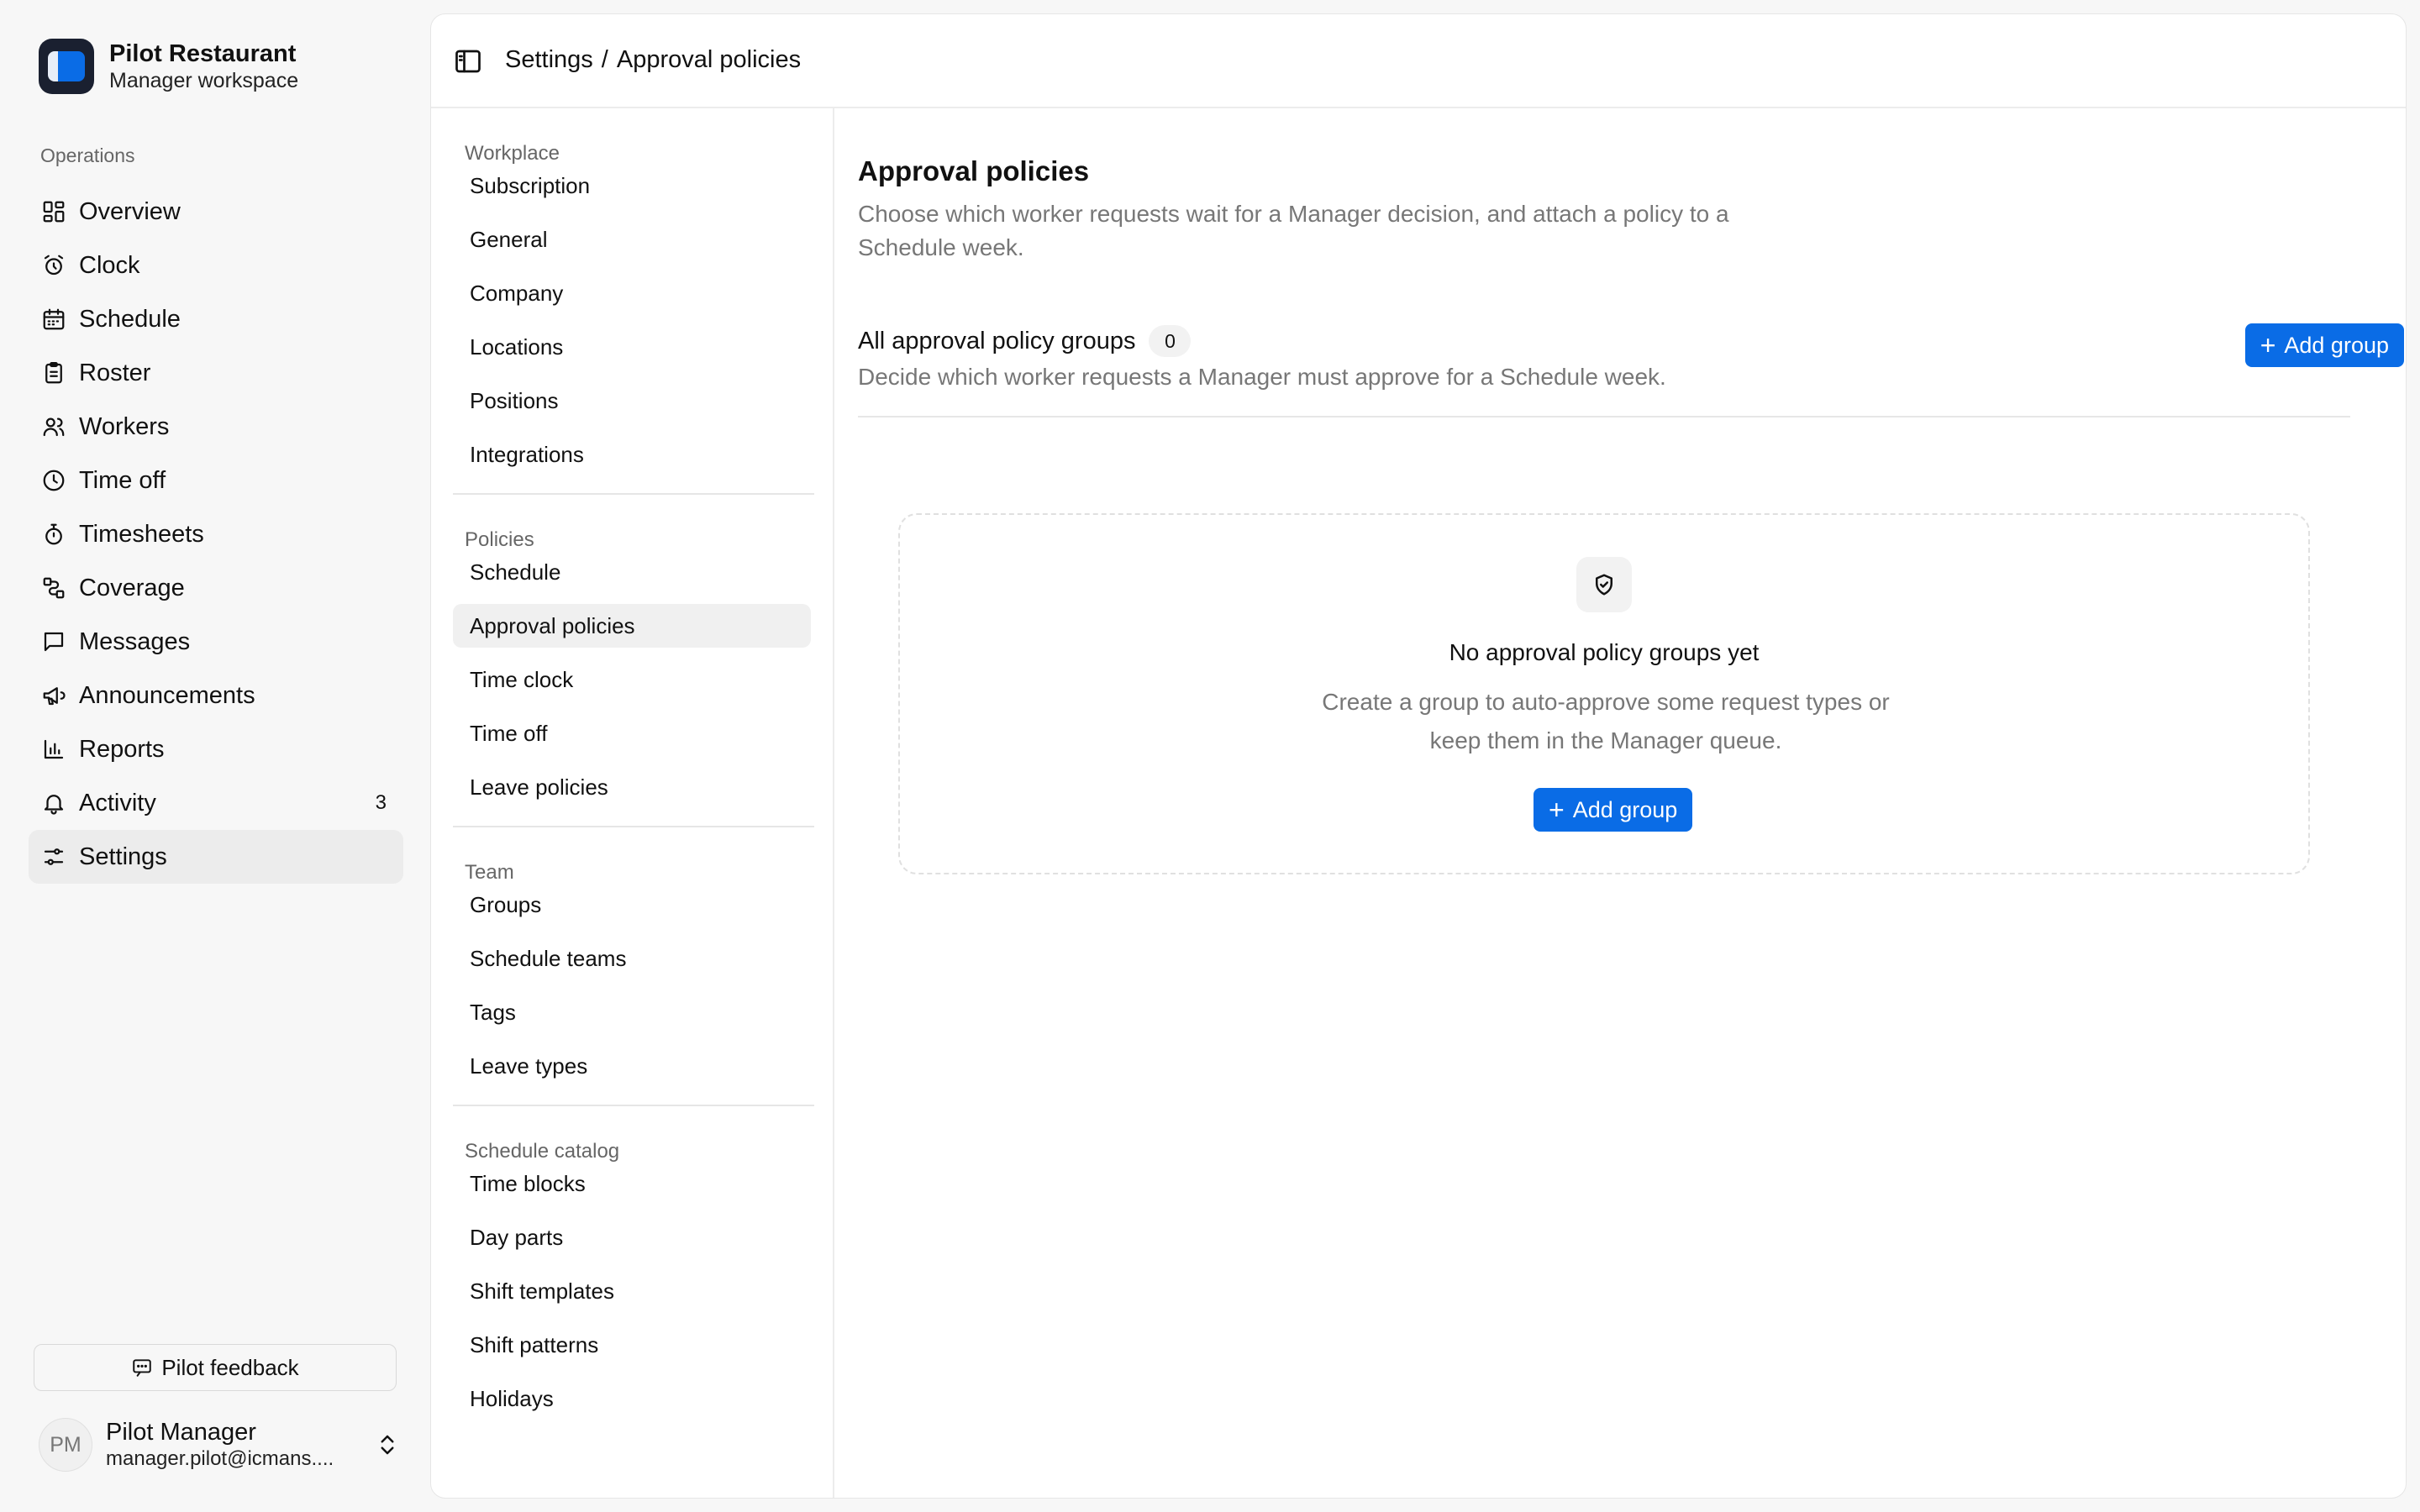 The height and width of the screenshot is (1512, 2420). What do you see at coordinates (53, 695) in the screenshot?
I see `megaphone-icon` at bounding box center [53, 695].